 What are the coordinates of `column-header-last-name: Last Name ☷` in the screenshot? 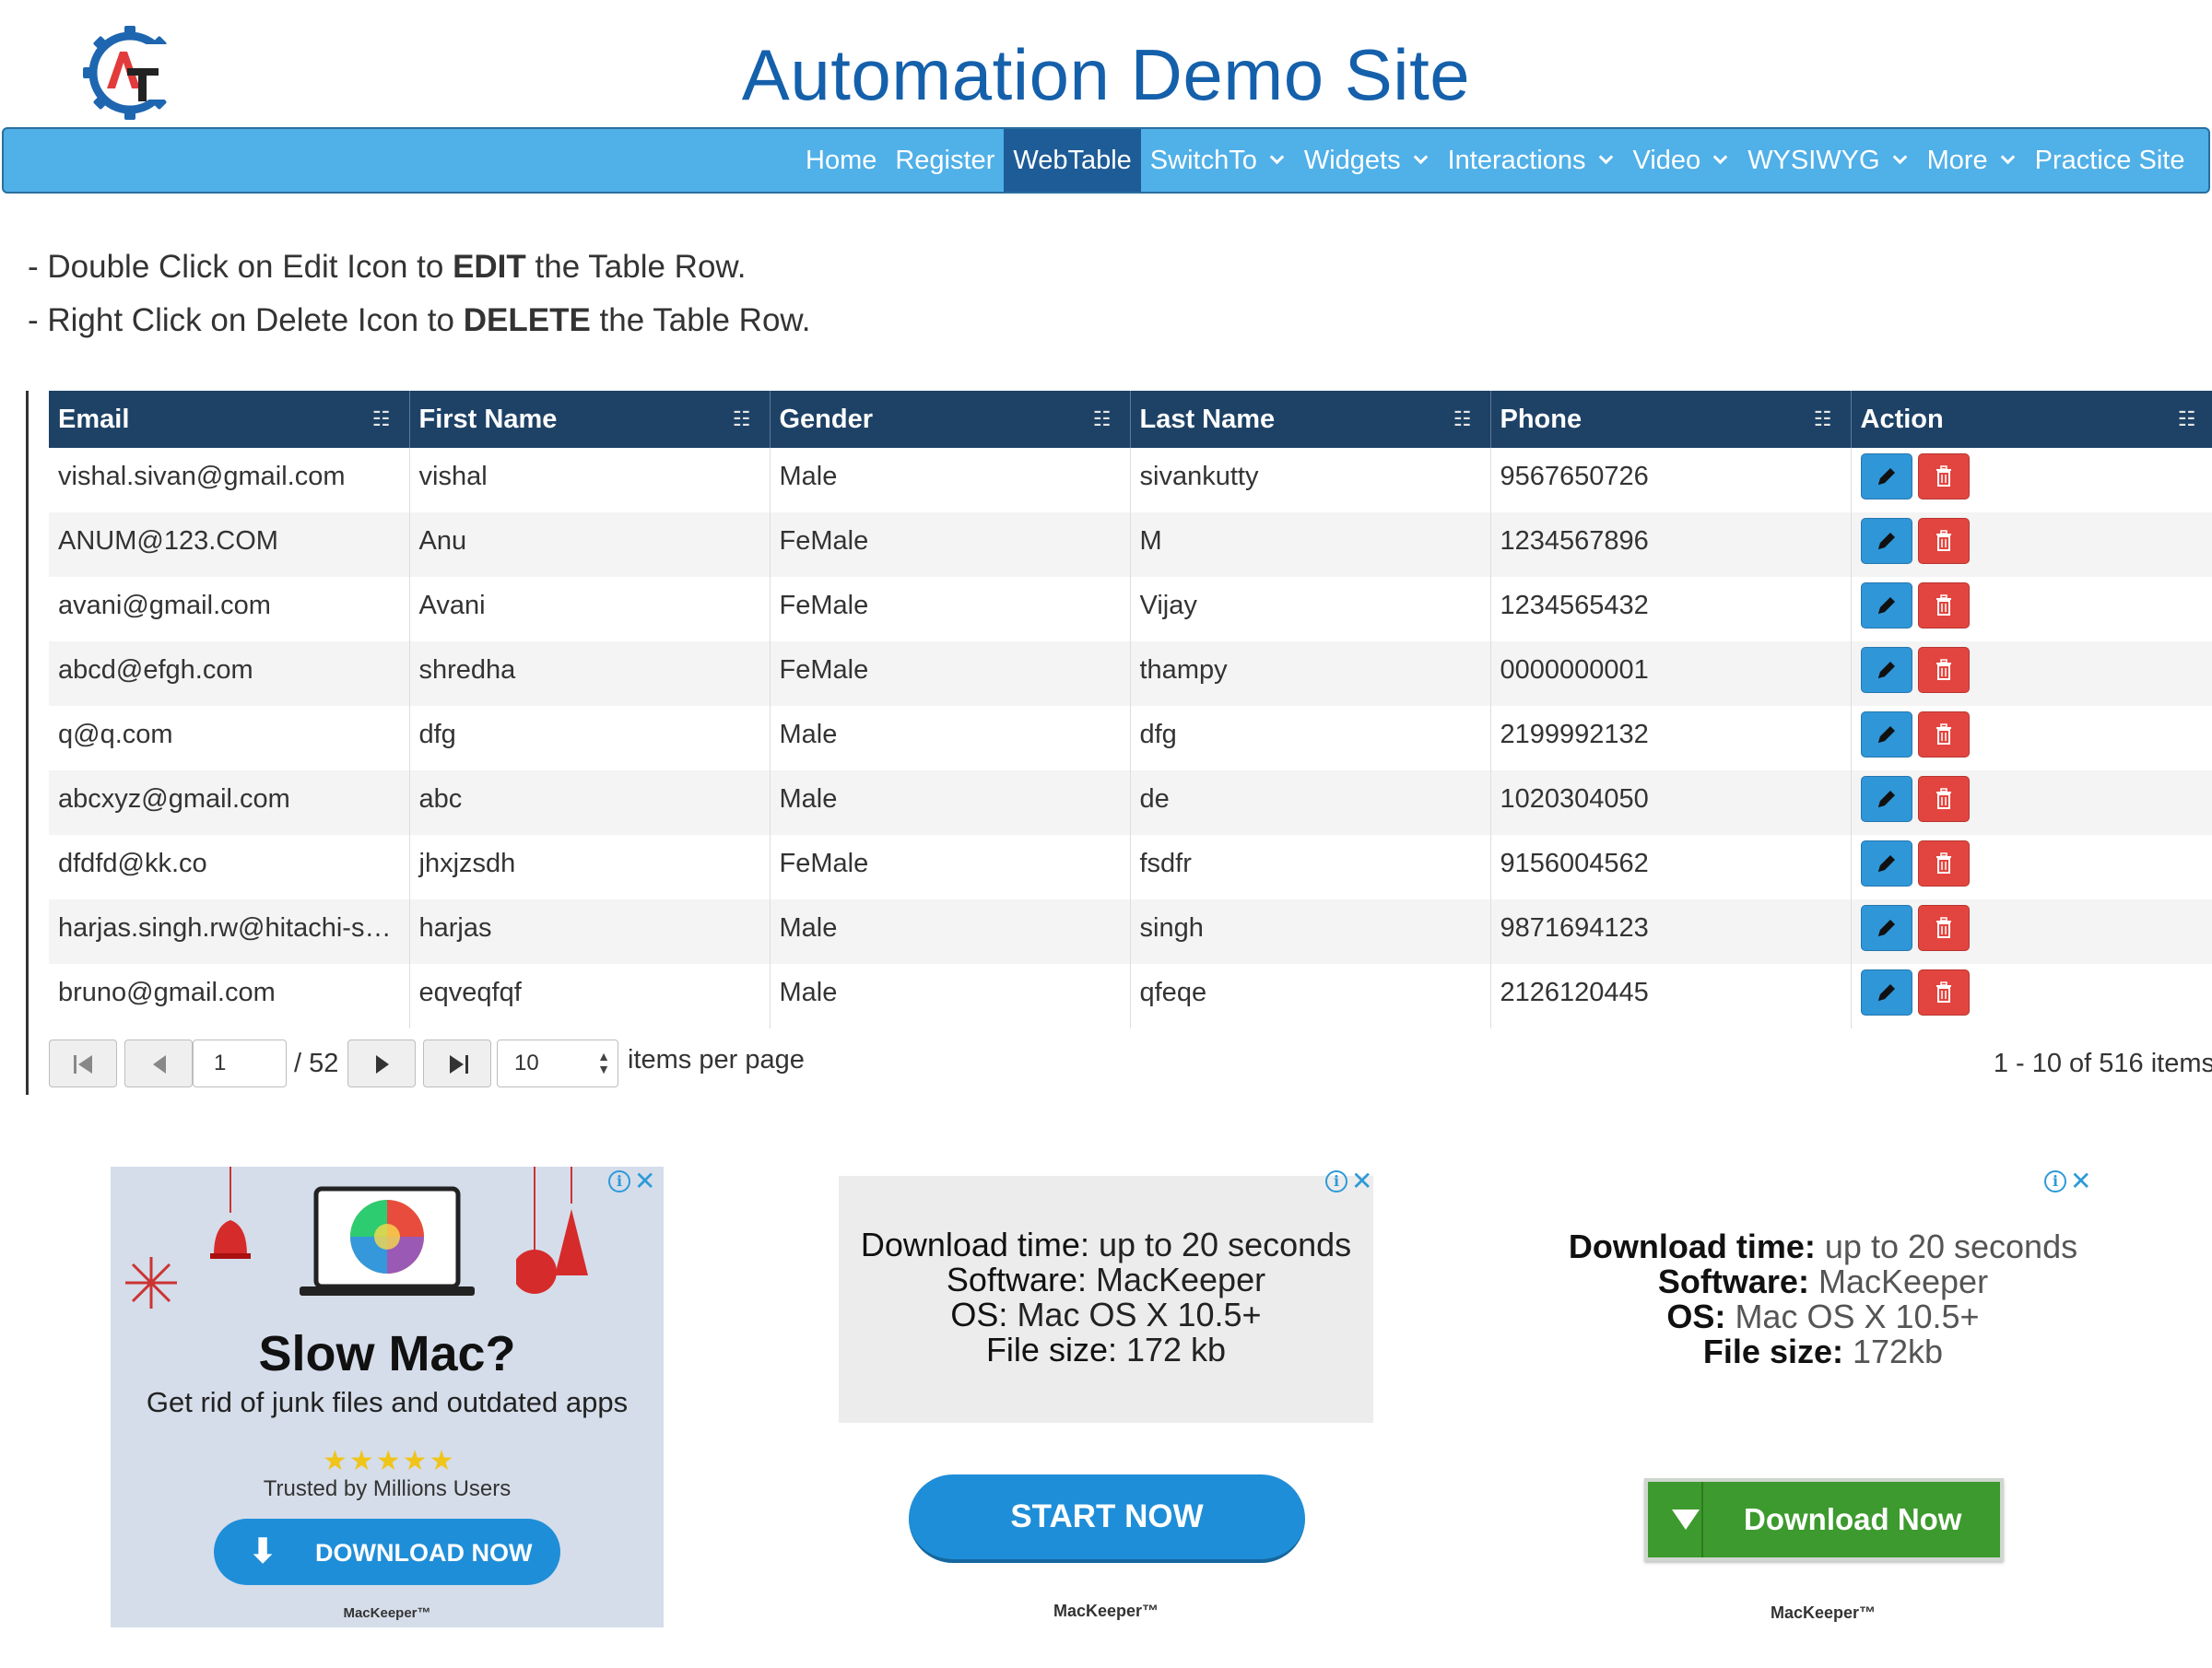 It's located at (1310, 419).